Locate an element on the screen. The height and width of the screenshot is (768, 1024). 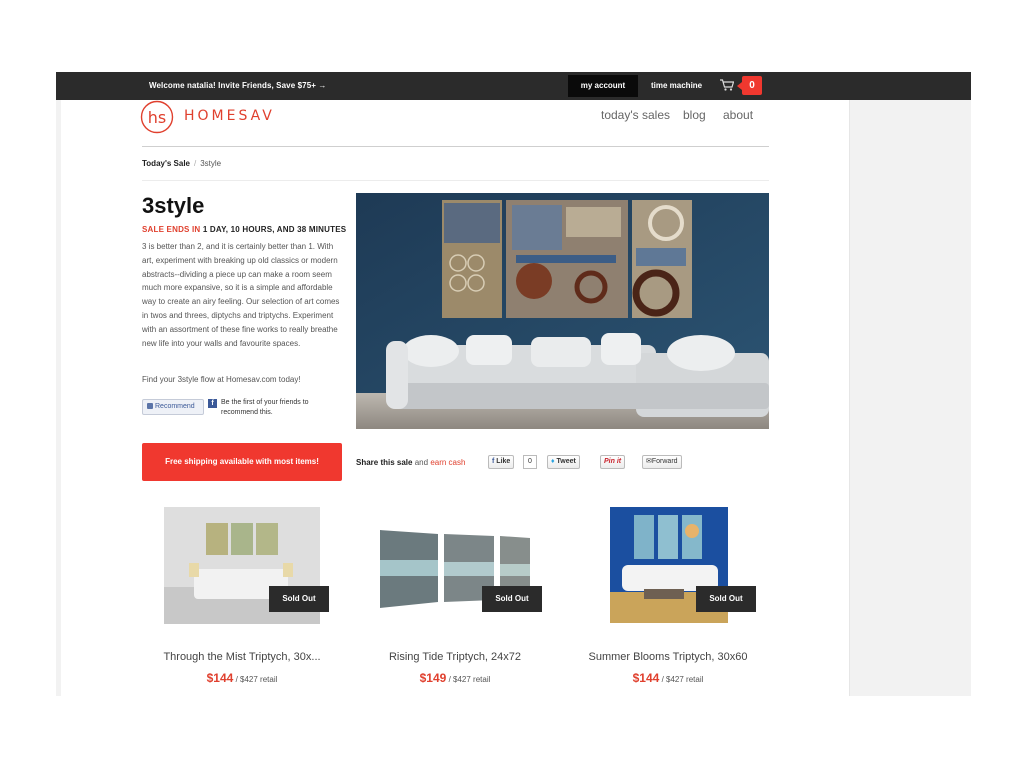
like-count: 0 is located at coordinates (530, 462).